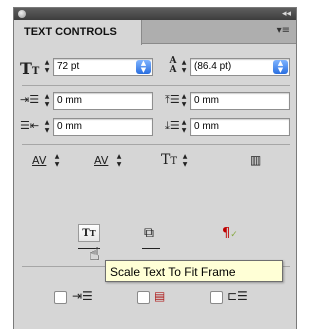  Describe the element at coordinates (101, 160) in the screenshot. I see `tracking-icon: AV` at that location.